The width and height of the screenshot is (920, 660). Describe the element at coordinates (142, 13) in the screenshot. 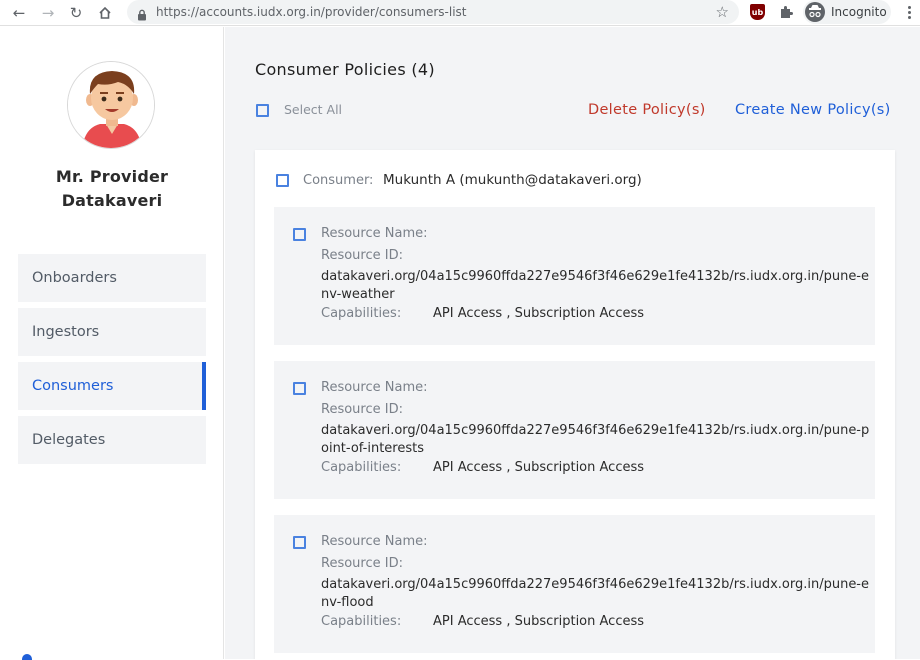

I see `lock-icon` at that location.